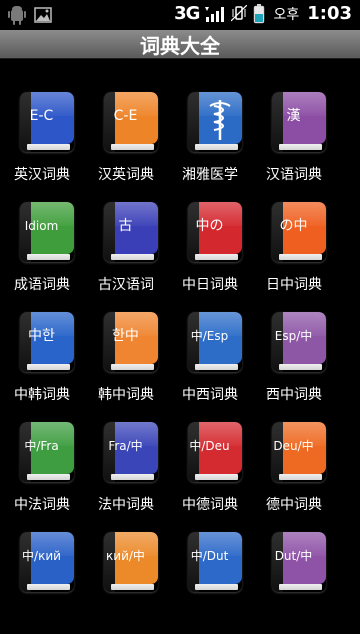 Image resolution: width=360 pixels, height=634 pixels. What do you see at coordinates (41, 336) in the screenshot?
I see `book-cover-text: 中한` at bounding box center [41, 336].